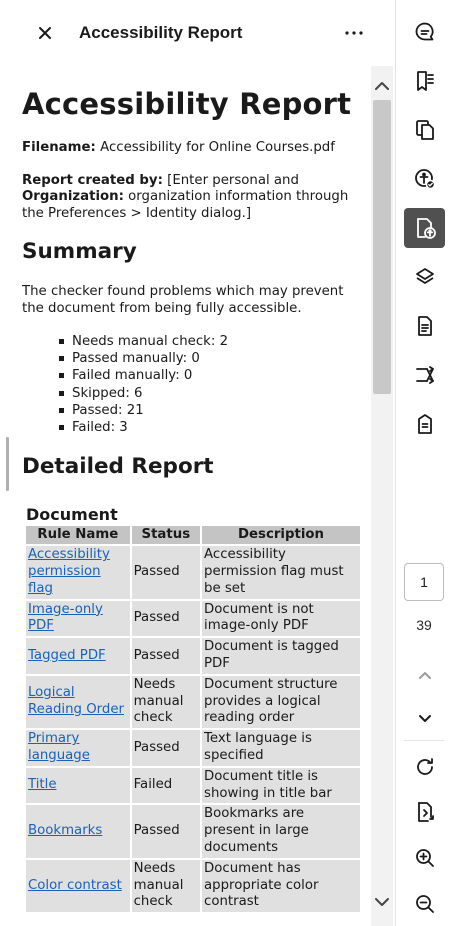 This screenshot has height=926, width=453. Describe the element at coordinates (65, 830) in the screenshot. I see `rule-link: Bookmarks` at that location.